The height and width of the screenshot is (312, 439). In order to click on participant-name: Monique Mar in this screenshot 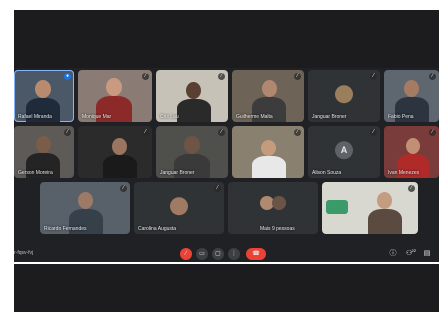, I will do `click(97, 117)`.